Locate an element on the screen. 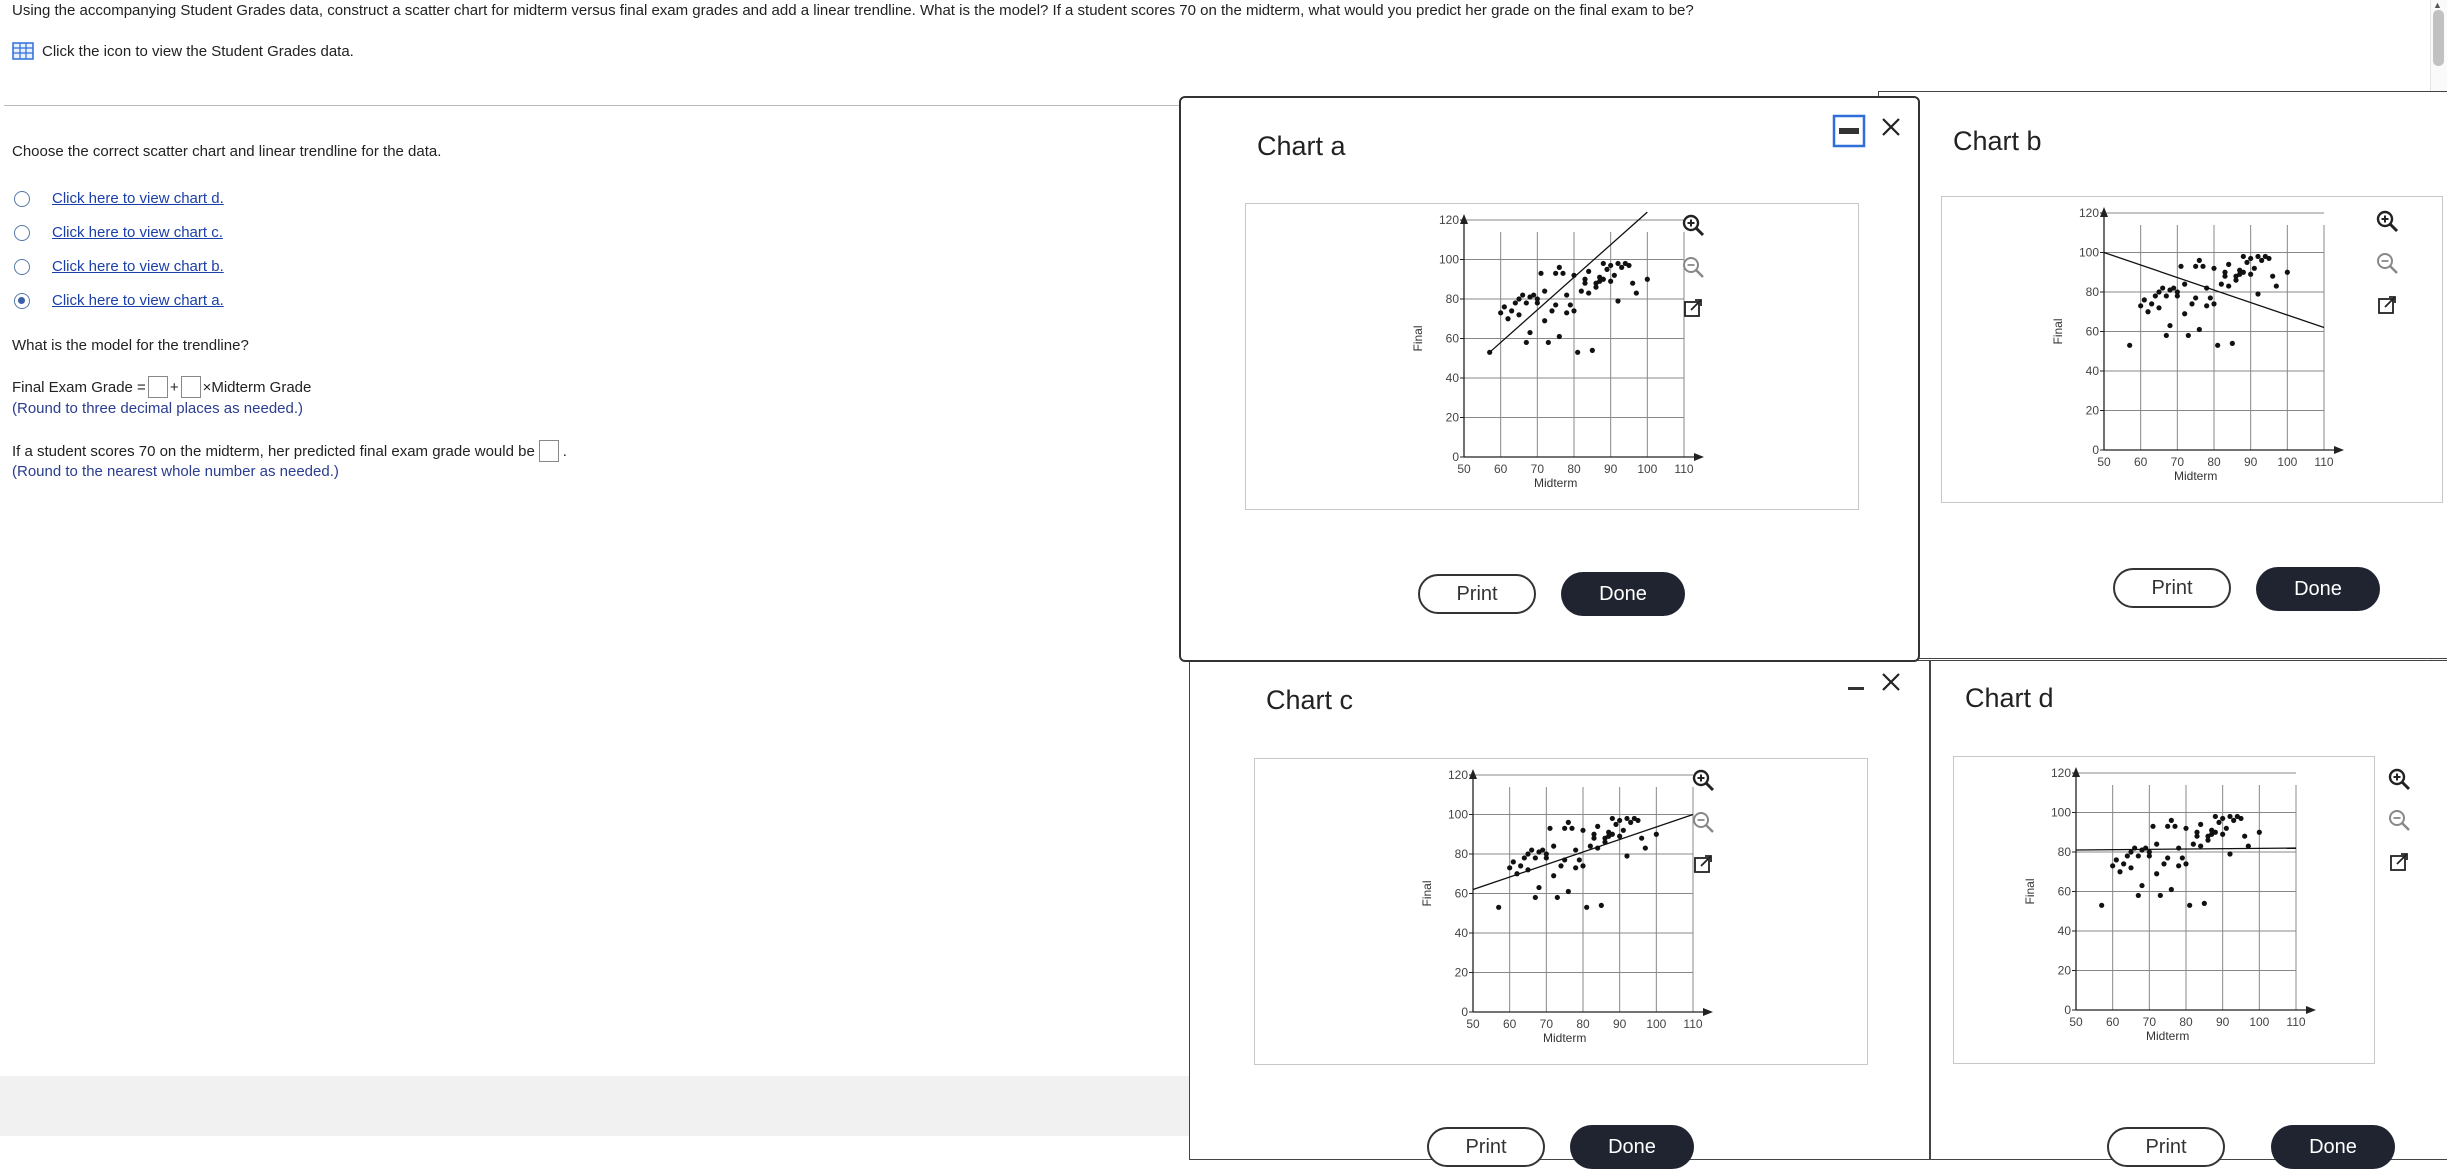 The width and height of the screenshot is (2447, 1169). y-tick-label: 0 is located at coordinates (2067, 1010).